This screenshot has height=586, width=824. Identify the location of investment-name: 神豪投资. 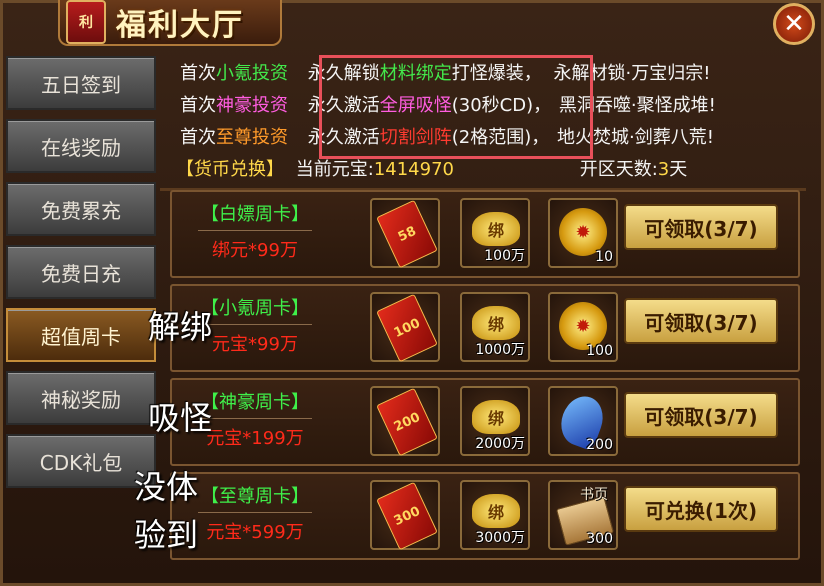
(252, 105).